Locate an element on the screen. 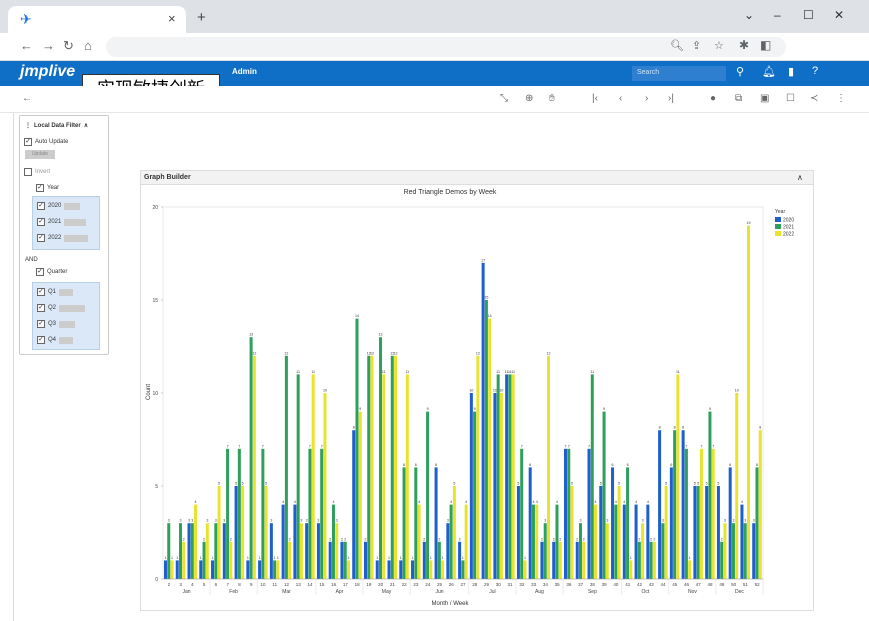 The height and width of the screenshot is (621, 869). year-item: ✓ 2021 is located at coordinates (62, 222).